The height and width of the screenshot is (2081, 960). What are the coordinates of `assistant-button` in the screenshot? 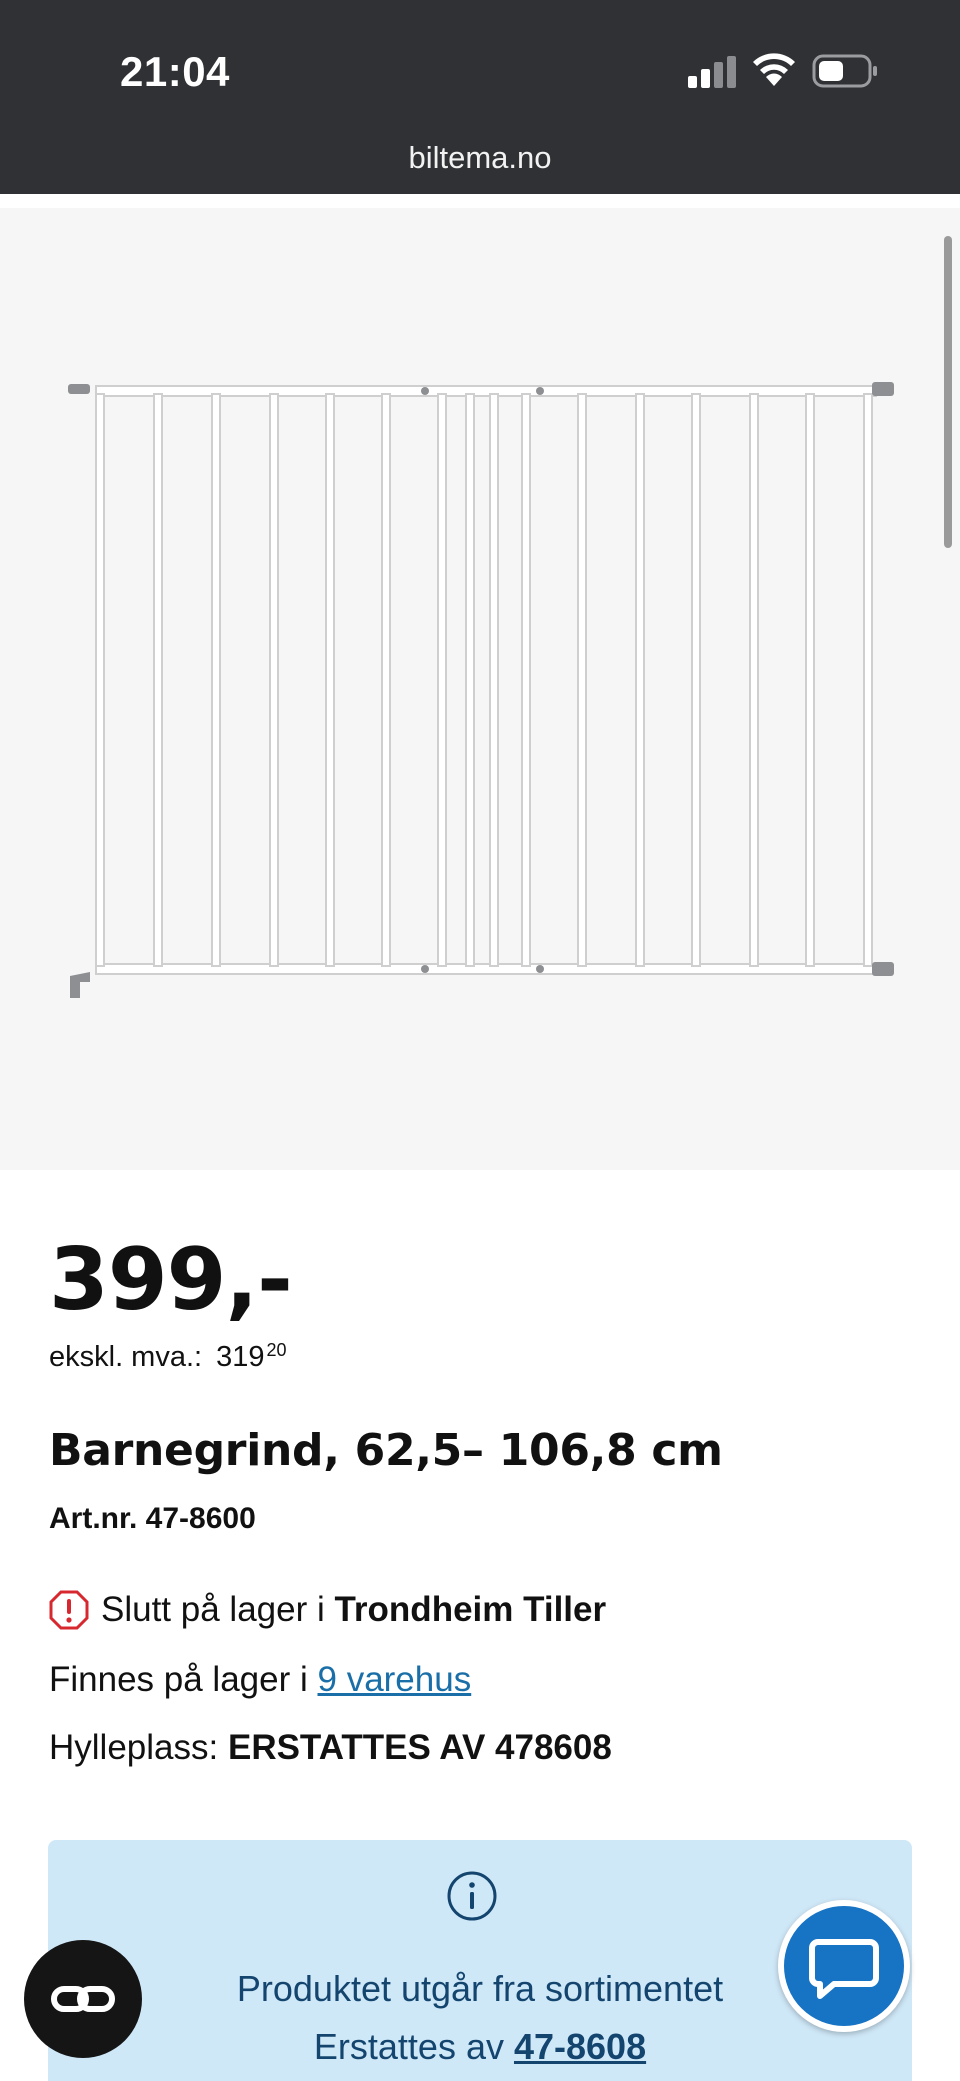 It's located at (83, 1999).